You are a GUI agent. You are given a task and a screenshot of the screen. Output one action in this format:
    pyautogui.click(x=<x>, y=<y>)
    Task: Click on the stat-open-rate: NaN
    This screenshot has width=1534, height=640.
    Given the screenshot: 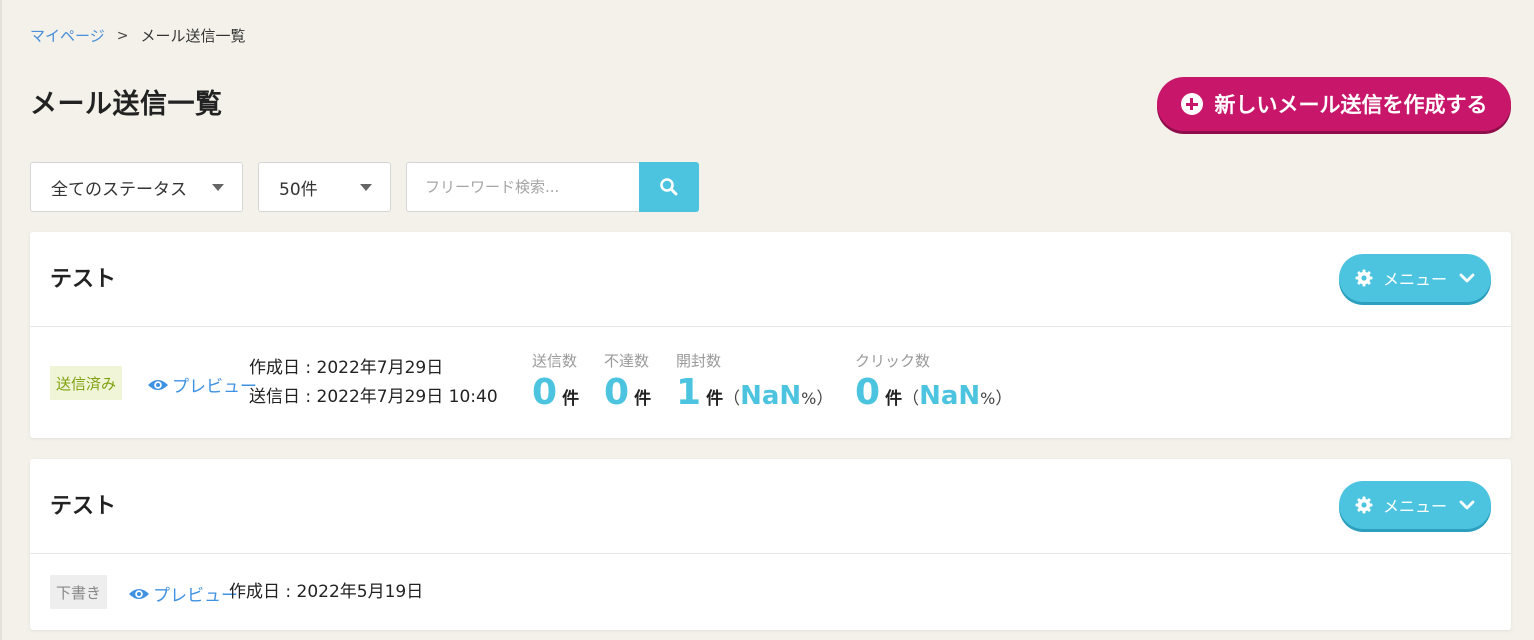 What is the action you would take?
    pyautogui.click(x=771, y=396)
    